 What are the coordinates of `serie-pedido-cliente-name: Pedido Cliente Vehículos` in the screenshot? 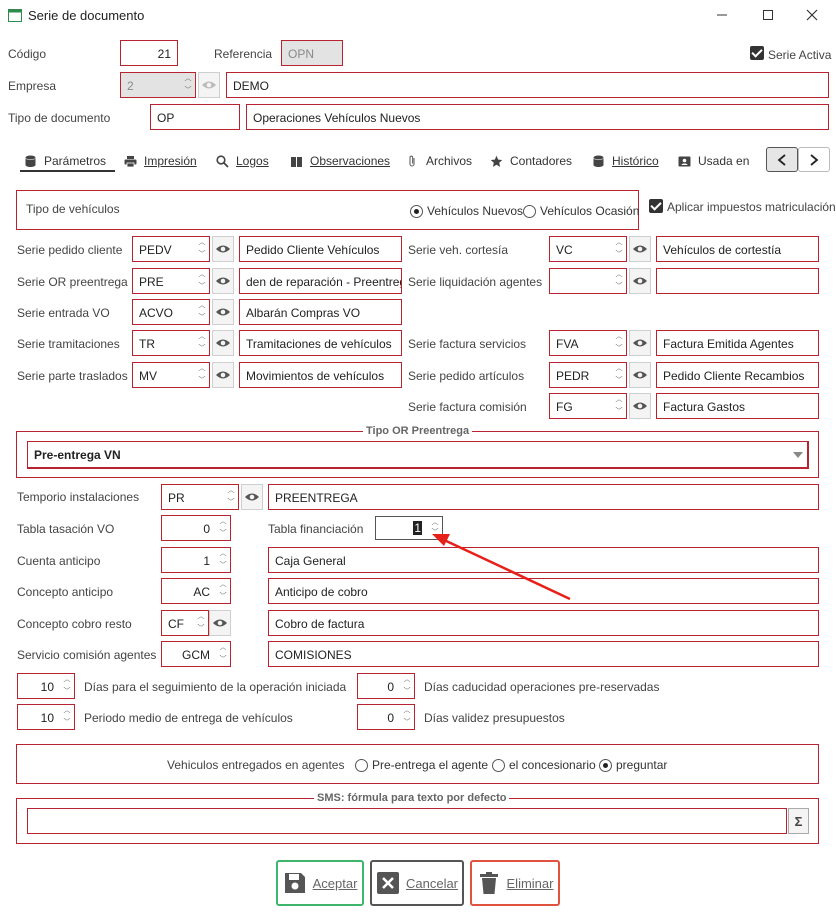 It's located at (320, 249).